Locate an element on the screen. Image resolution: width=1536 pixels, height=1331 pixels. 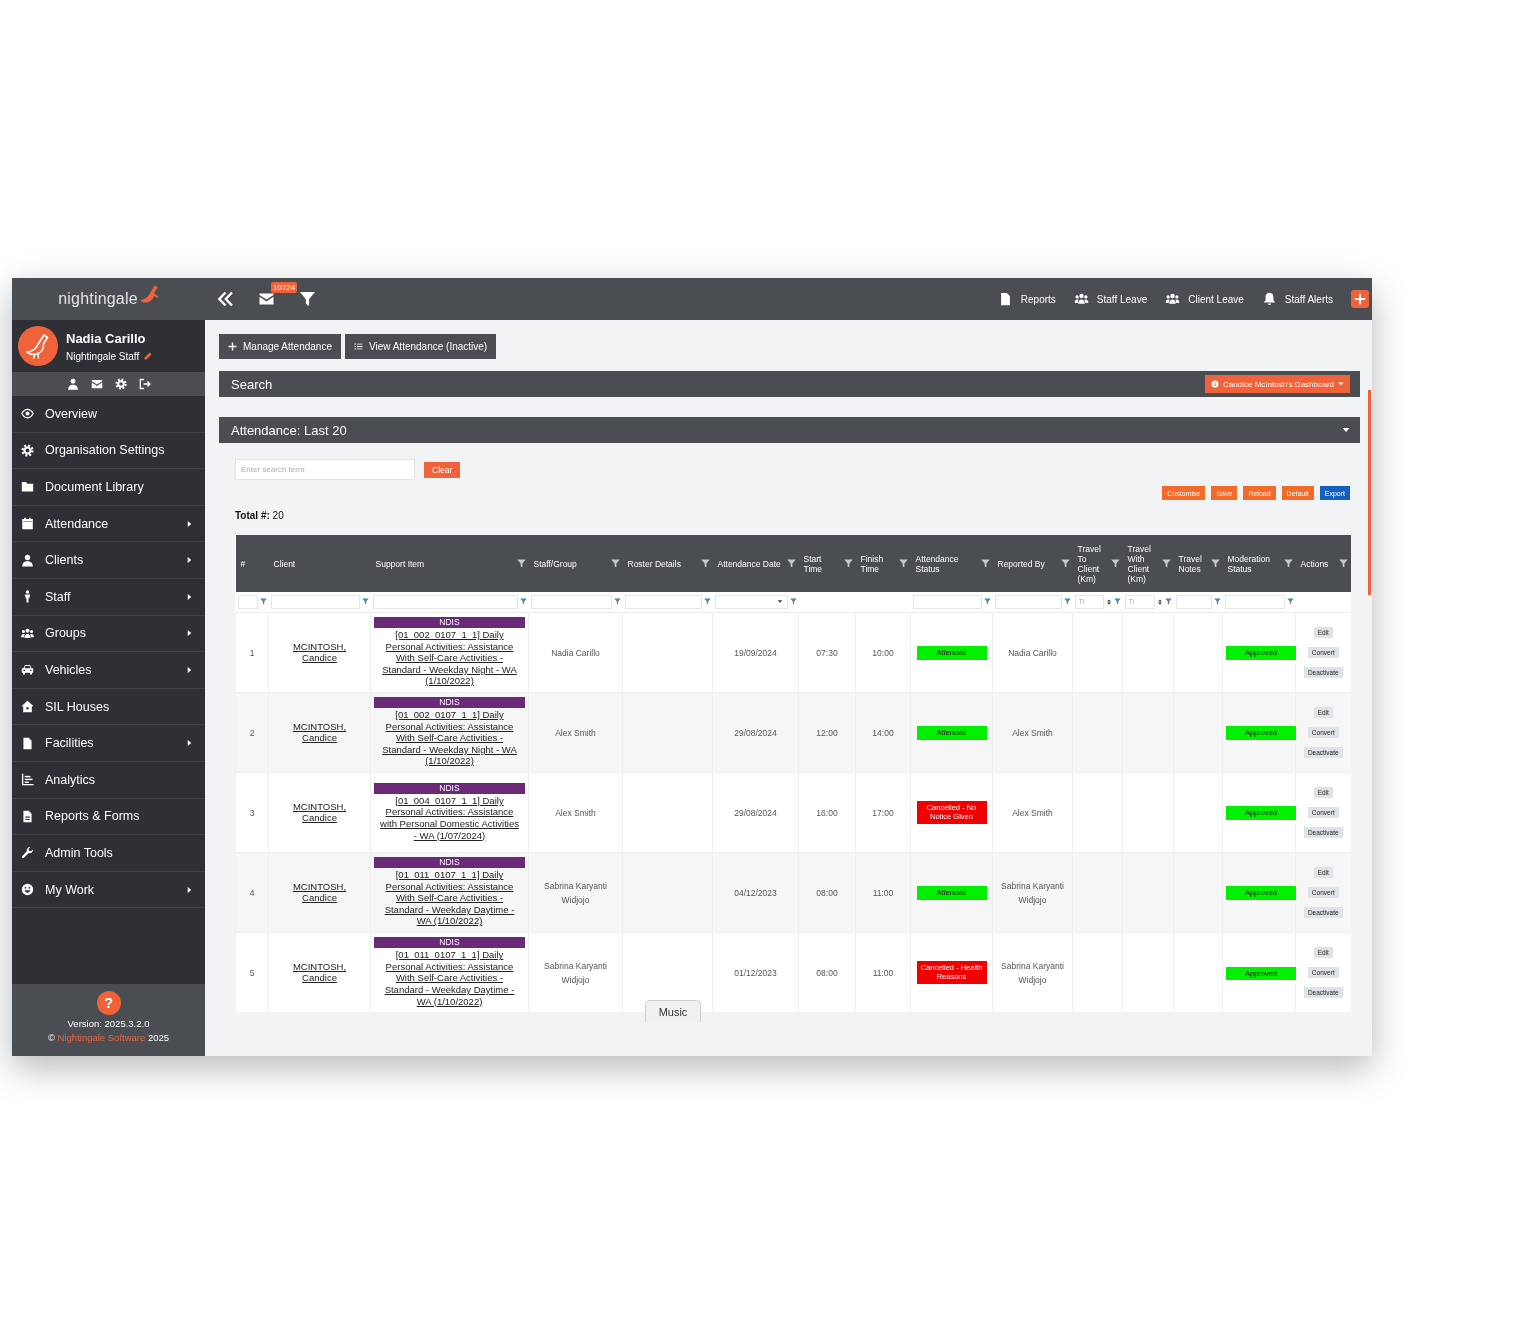
menu-item: Groups is located at coordinates (108, 634).